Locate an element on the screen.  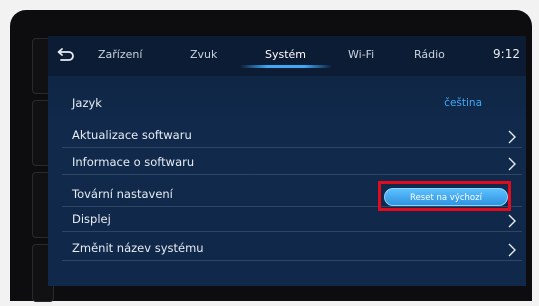
setting-row-software-info: Informace o softwaru is located at coordinates (292, 164).